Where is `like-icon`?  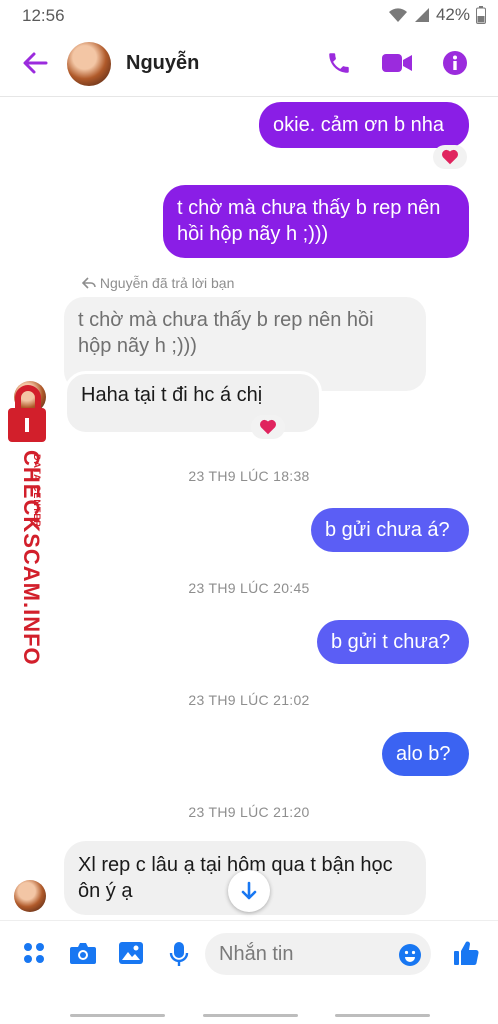
like-icon is located at coordinates (466, 953).